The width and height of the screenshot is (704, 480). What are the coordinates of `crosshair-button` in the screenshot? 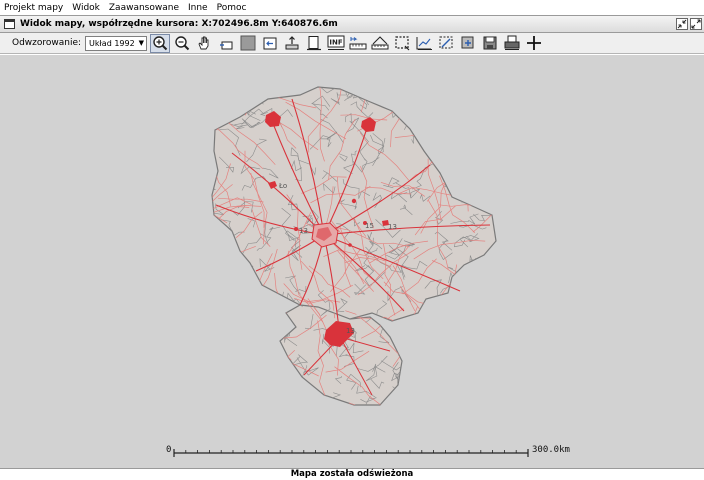 It's located at (534, 43).